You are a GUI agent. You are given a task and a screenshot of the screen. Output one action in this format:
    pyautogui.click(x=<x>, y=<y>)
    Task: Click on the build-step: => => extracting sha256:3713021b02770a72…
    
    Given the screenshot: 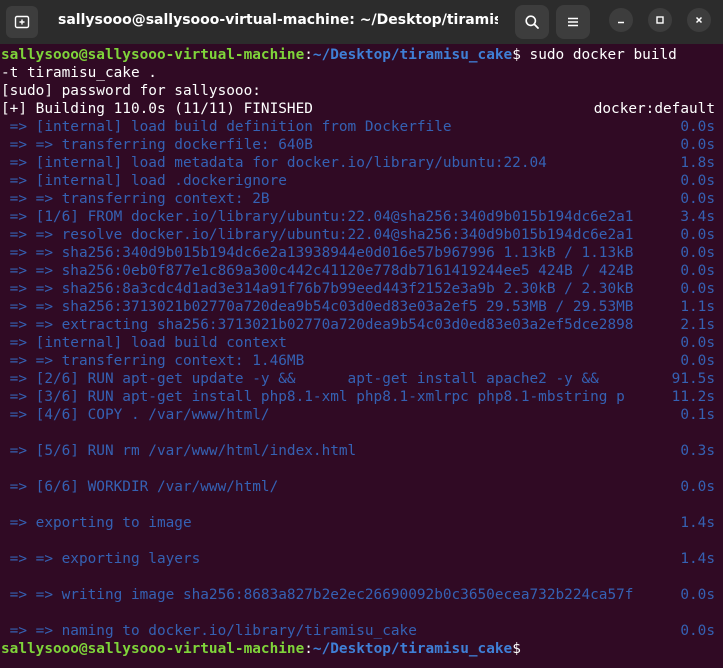 What is the action you would take?
    pyautogui.click(x=358, y=325)
    